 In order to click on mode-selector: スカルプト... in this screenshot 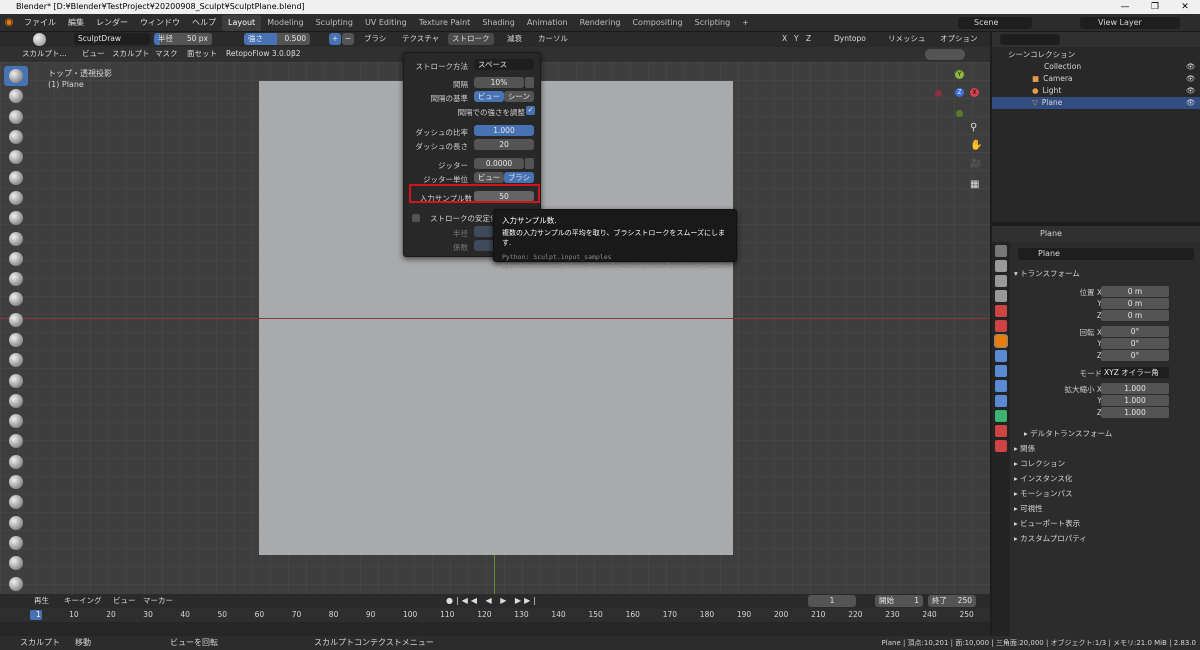, I will do `click(44, 54)`.